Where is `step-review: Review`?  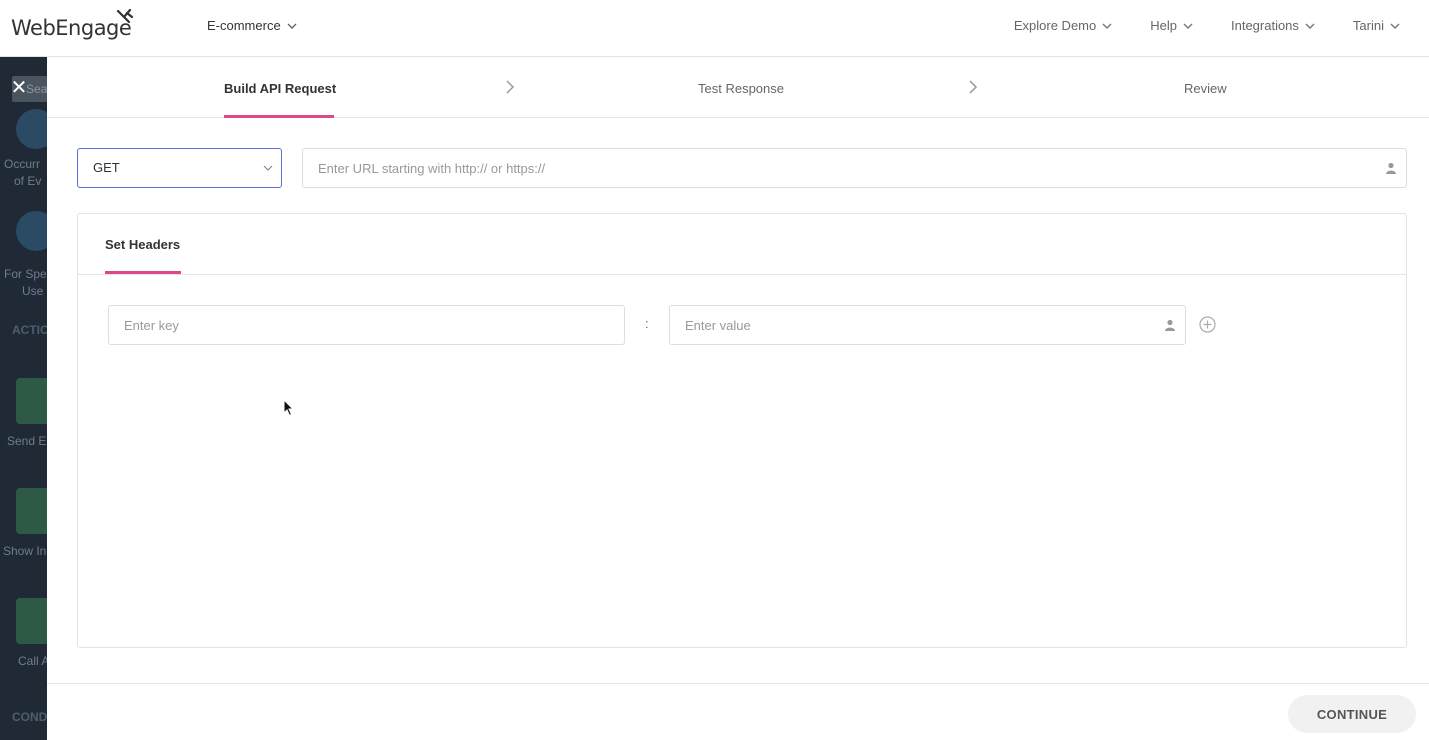
step-review: Review is located at coordinates (1205, 88).